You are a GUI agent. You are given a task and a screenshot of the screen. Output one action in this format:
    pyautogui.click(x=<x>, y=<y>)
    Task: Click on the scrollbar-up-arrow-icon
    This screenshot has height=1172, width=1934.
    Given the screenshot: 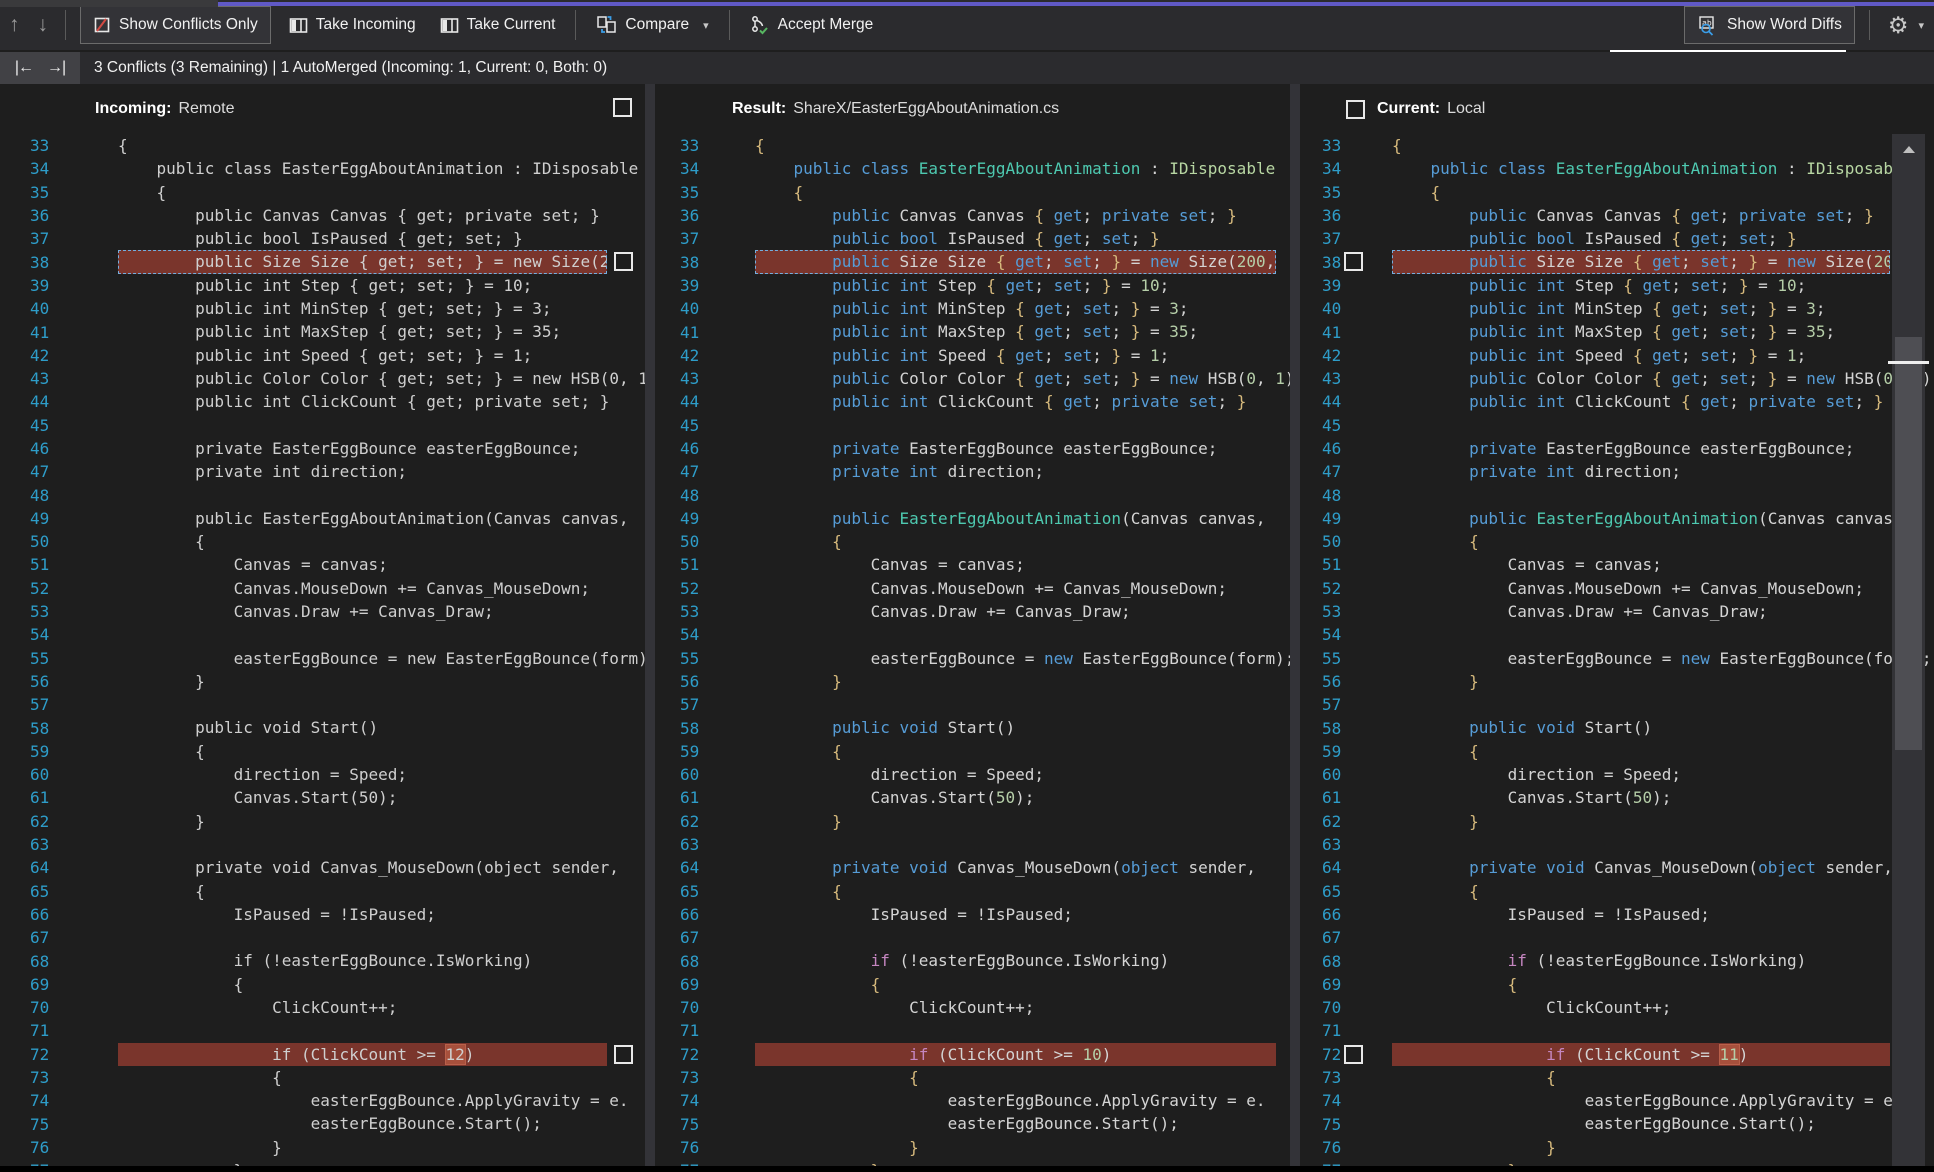 What is the action you would take?
    pyautogui.click(x=1908, y=149)
    